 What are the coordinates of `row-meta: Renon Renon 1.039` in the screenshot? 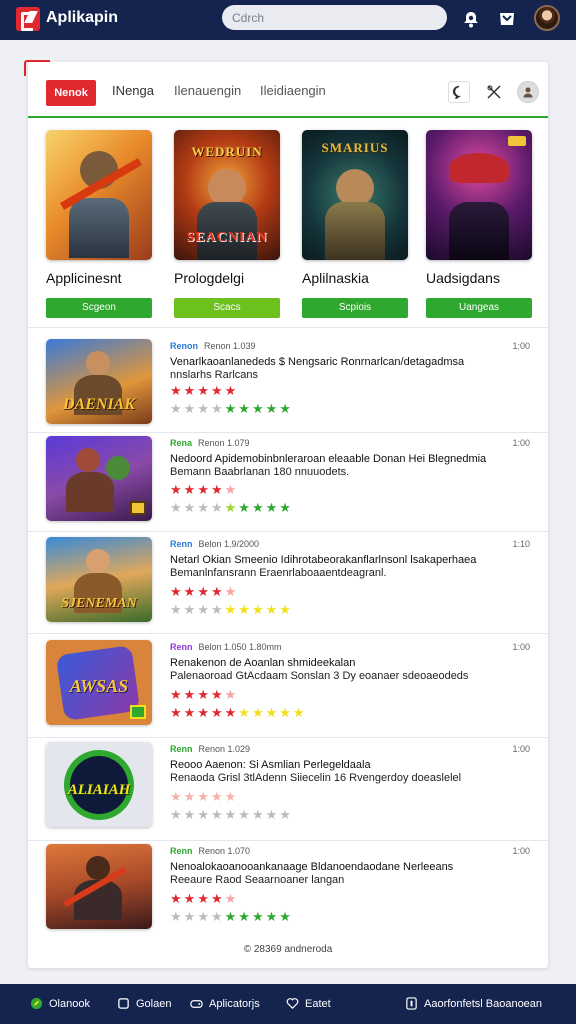 It's located at (213, 346).